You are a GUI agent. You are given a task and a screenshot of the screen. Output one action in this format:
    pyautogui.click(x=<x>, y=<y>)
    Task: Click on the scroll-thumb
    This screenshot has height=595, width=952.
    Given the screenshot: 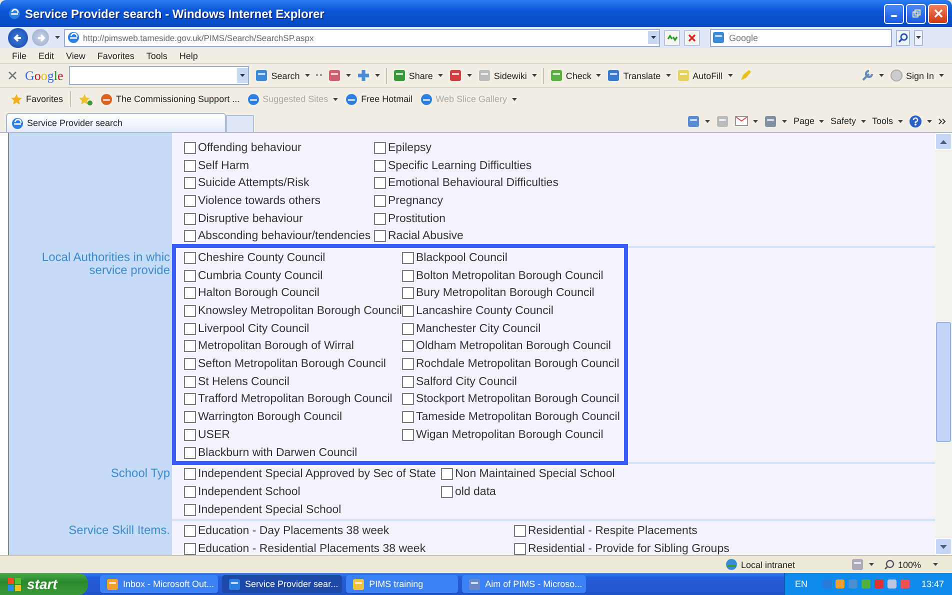 What is the action you would take?
    pyautogui.click(x=943, y=382)
    